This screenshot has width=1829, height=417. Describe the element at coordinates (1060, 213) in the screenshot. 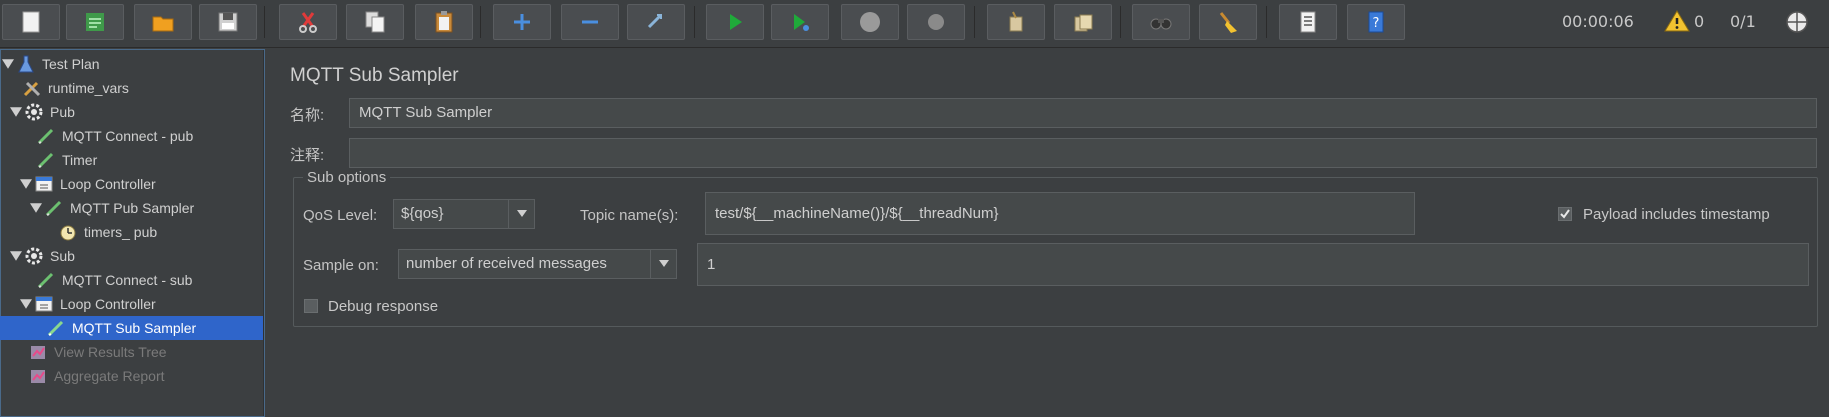

I see `topic-field: test/${__machineName()}/${__threadNum}` at that location.